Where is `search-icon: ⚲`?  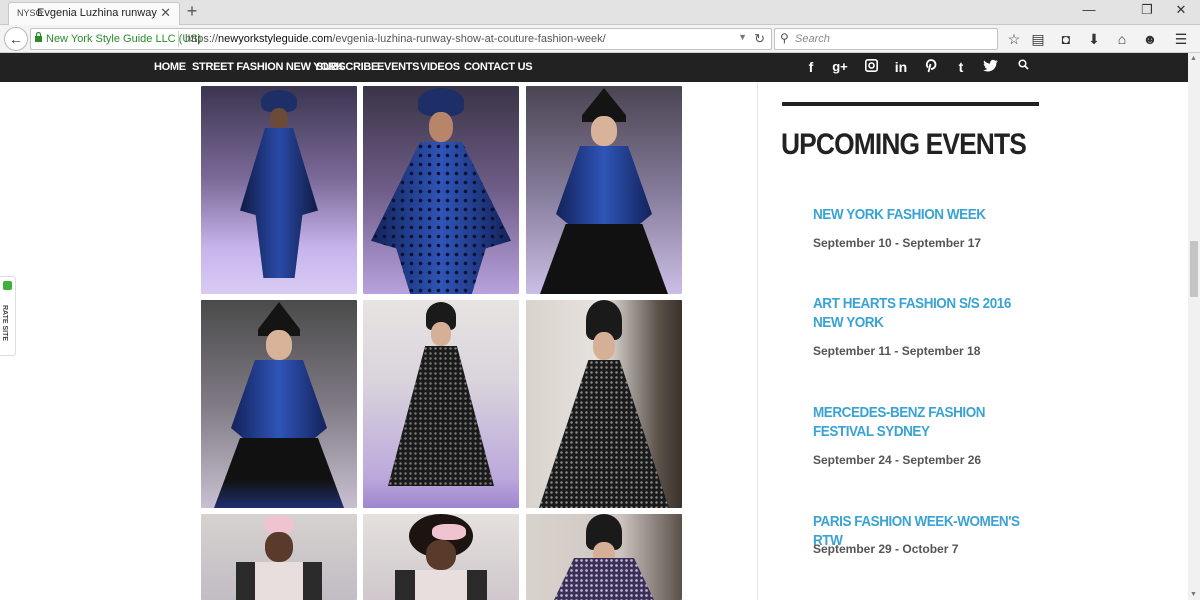
search-icon: ⚲ is located at coordinates (784, 38).